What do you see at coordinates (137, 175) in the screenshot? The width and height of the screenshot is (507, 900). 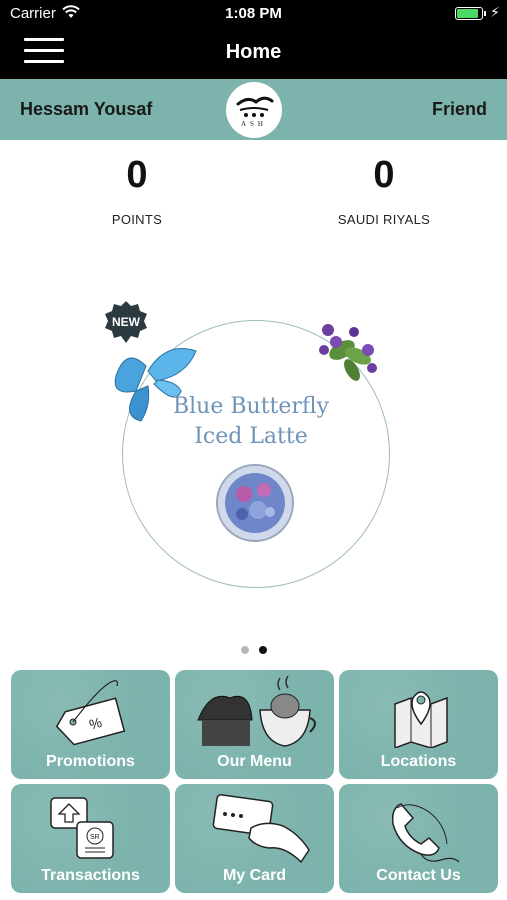 I see `points-value: 0` at bounding box center [137, 175].